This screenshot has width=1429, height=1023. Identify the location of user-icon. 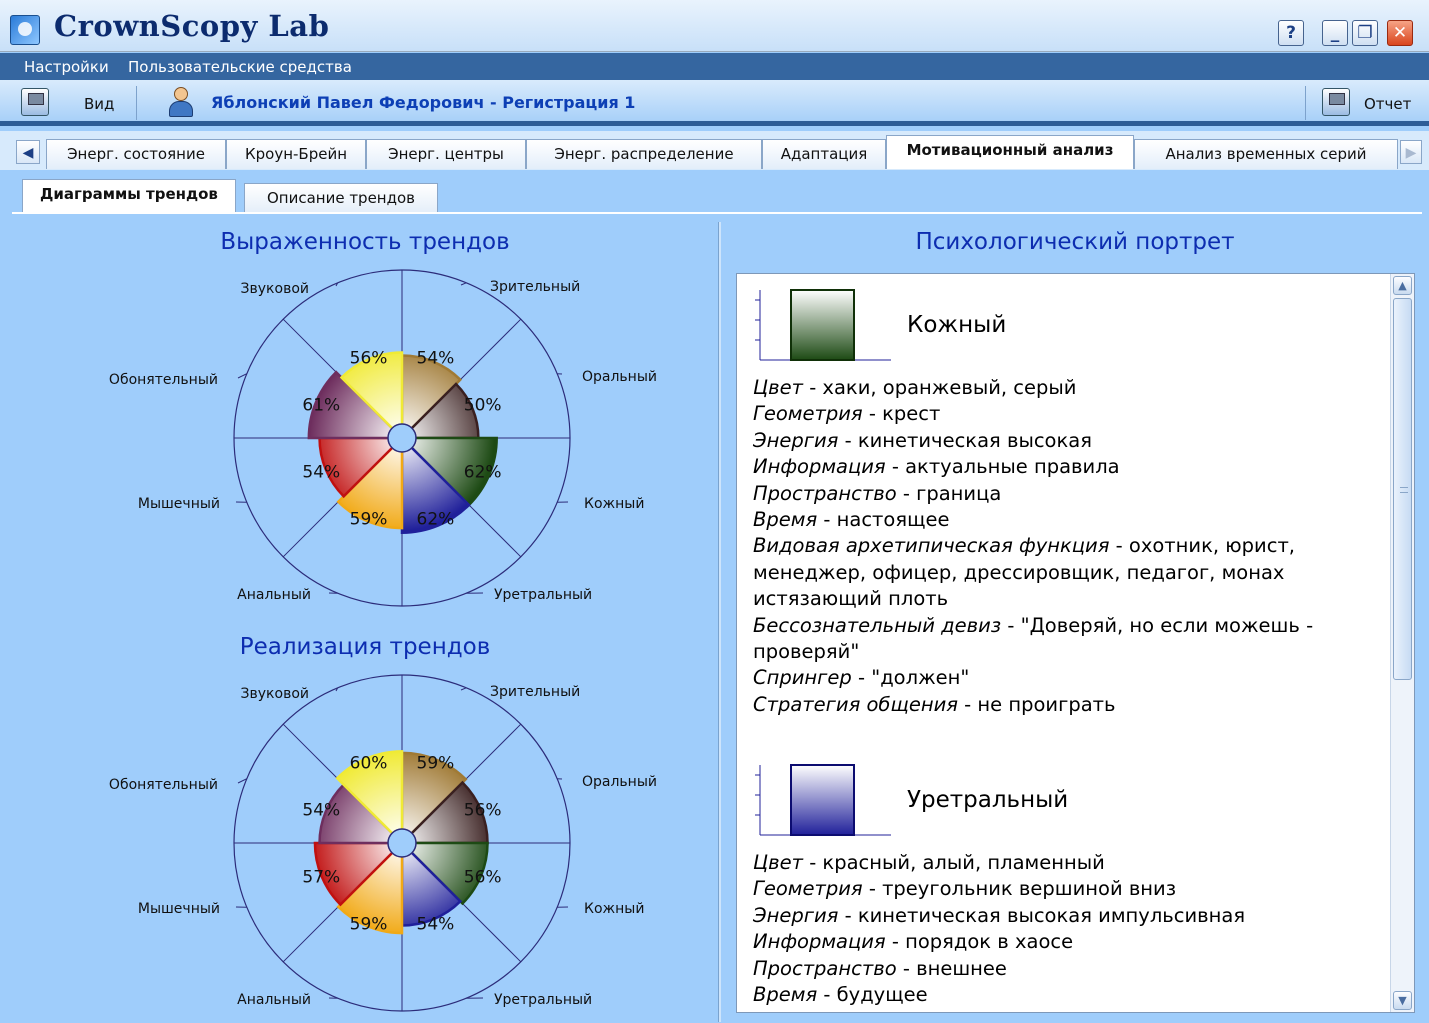
(181, 103).